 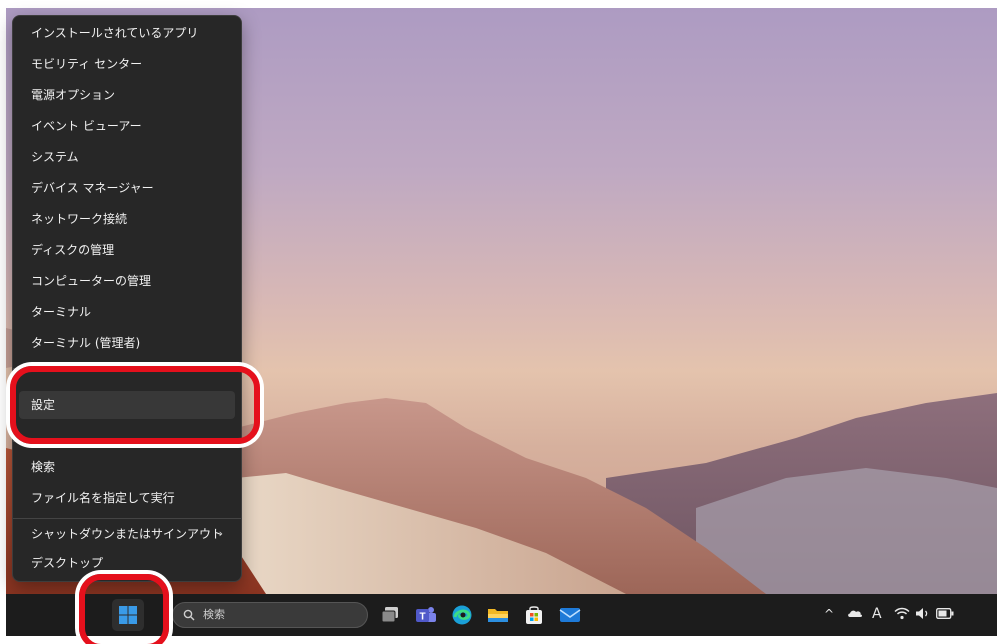 I want to click on menu-item-label: シャットダウンまたはサインアウト, so click(x=127, y=534).